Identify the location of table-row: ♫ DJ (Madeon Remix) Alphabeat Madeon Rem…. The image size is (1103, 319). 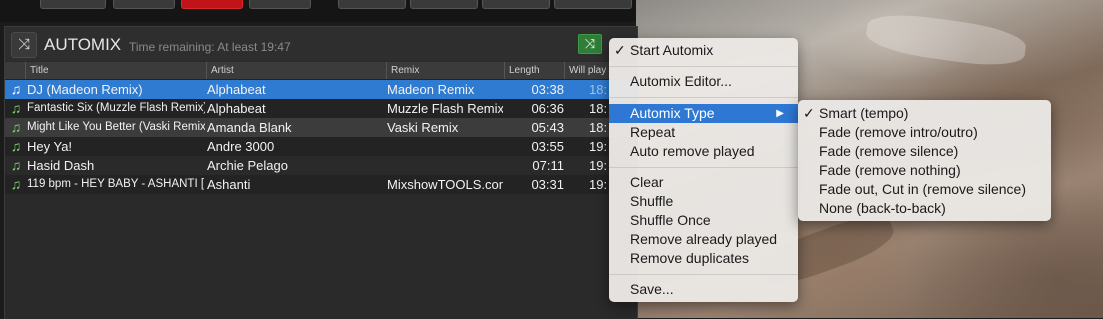
(321, 89).